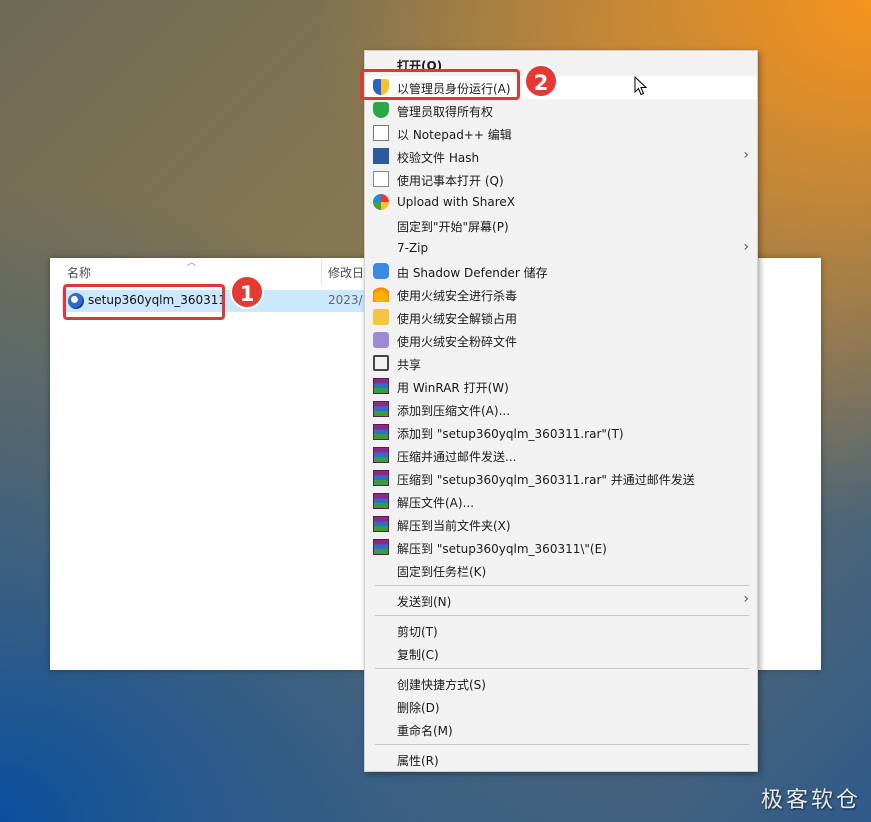 This screenshot has width=871, height=822. Describe the element at coordinates (425, 731) in the screenshot. I see `menu-item-label: 重命名(M)` at that location.